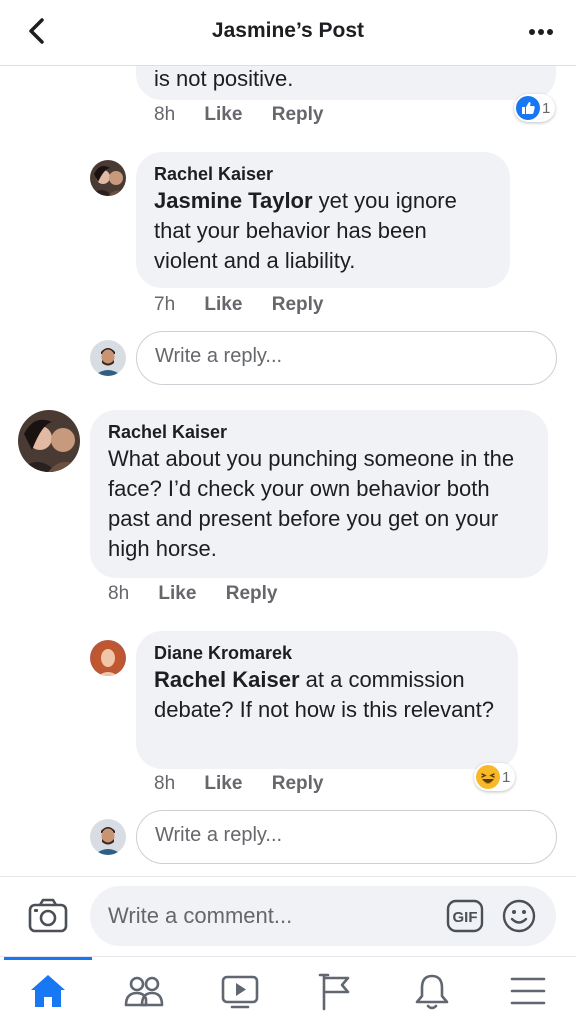  Describe the element at coordinates (327, 653) in the screenshot. I see `reply-author: Diane Kromarek` at that location.